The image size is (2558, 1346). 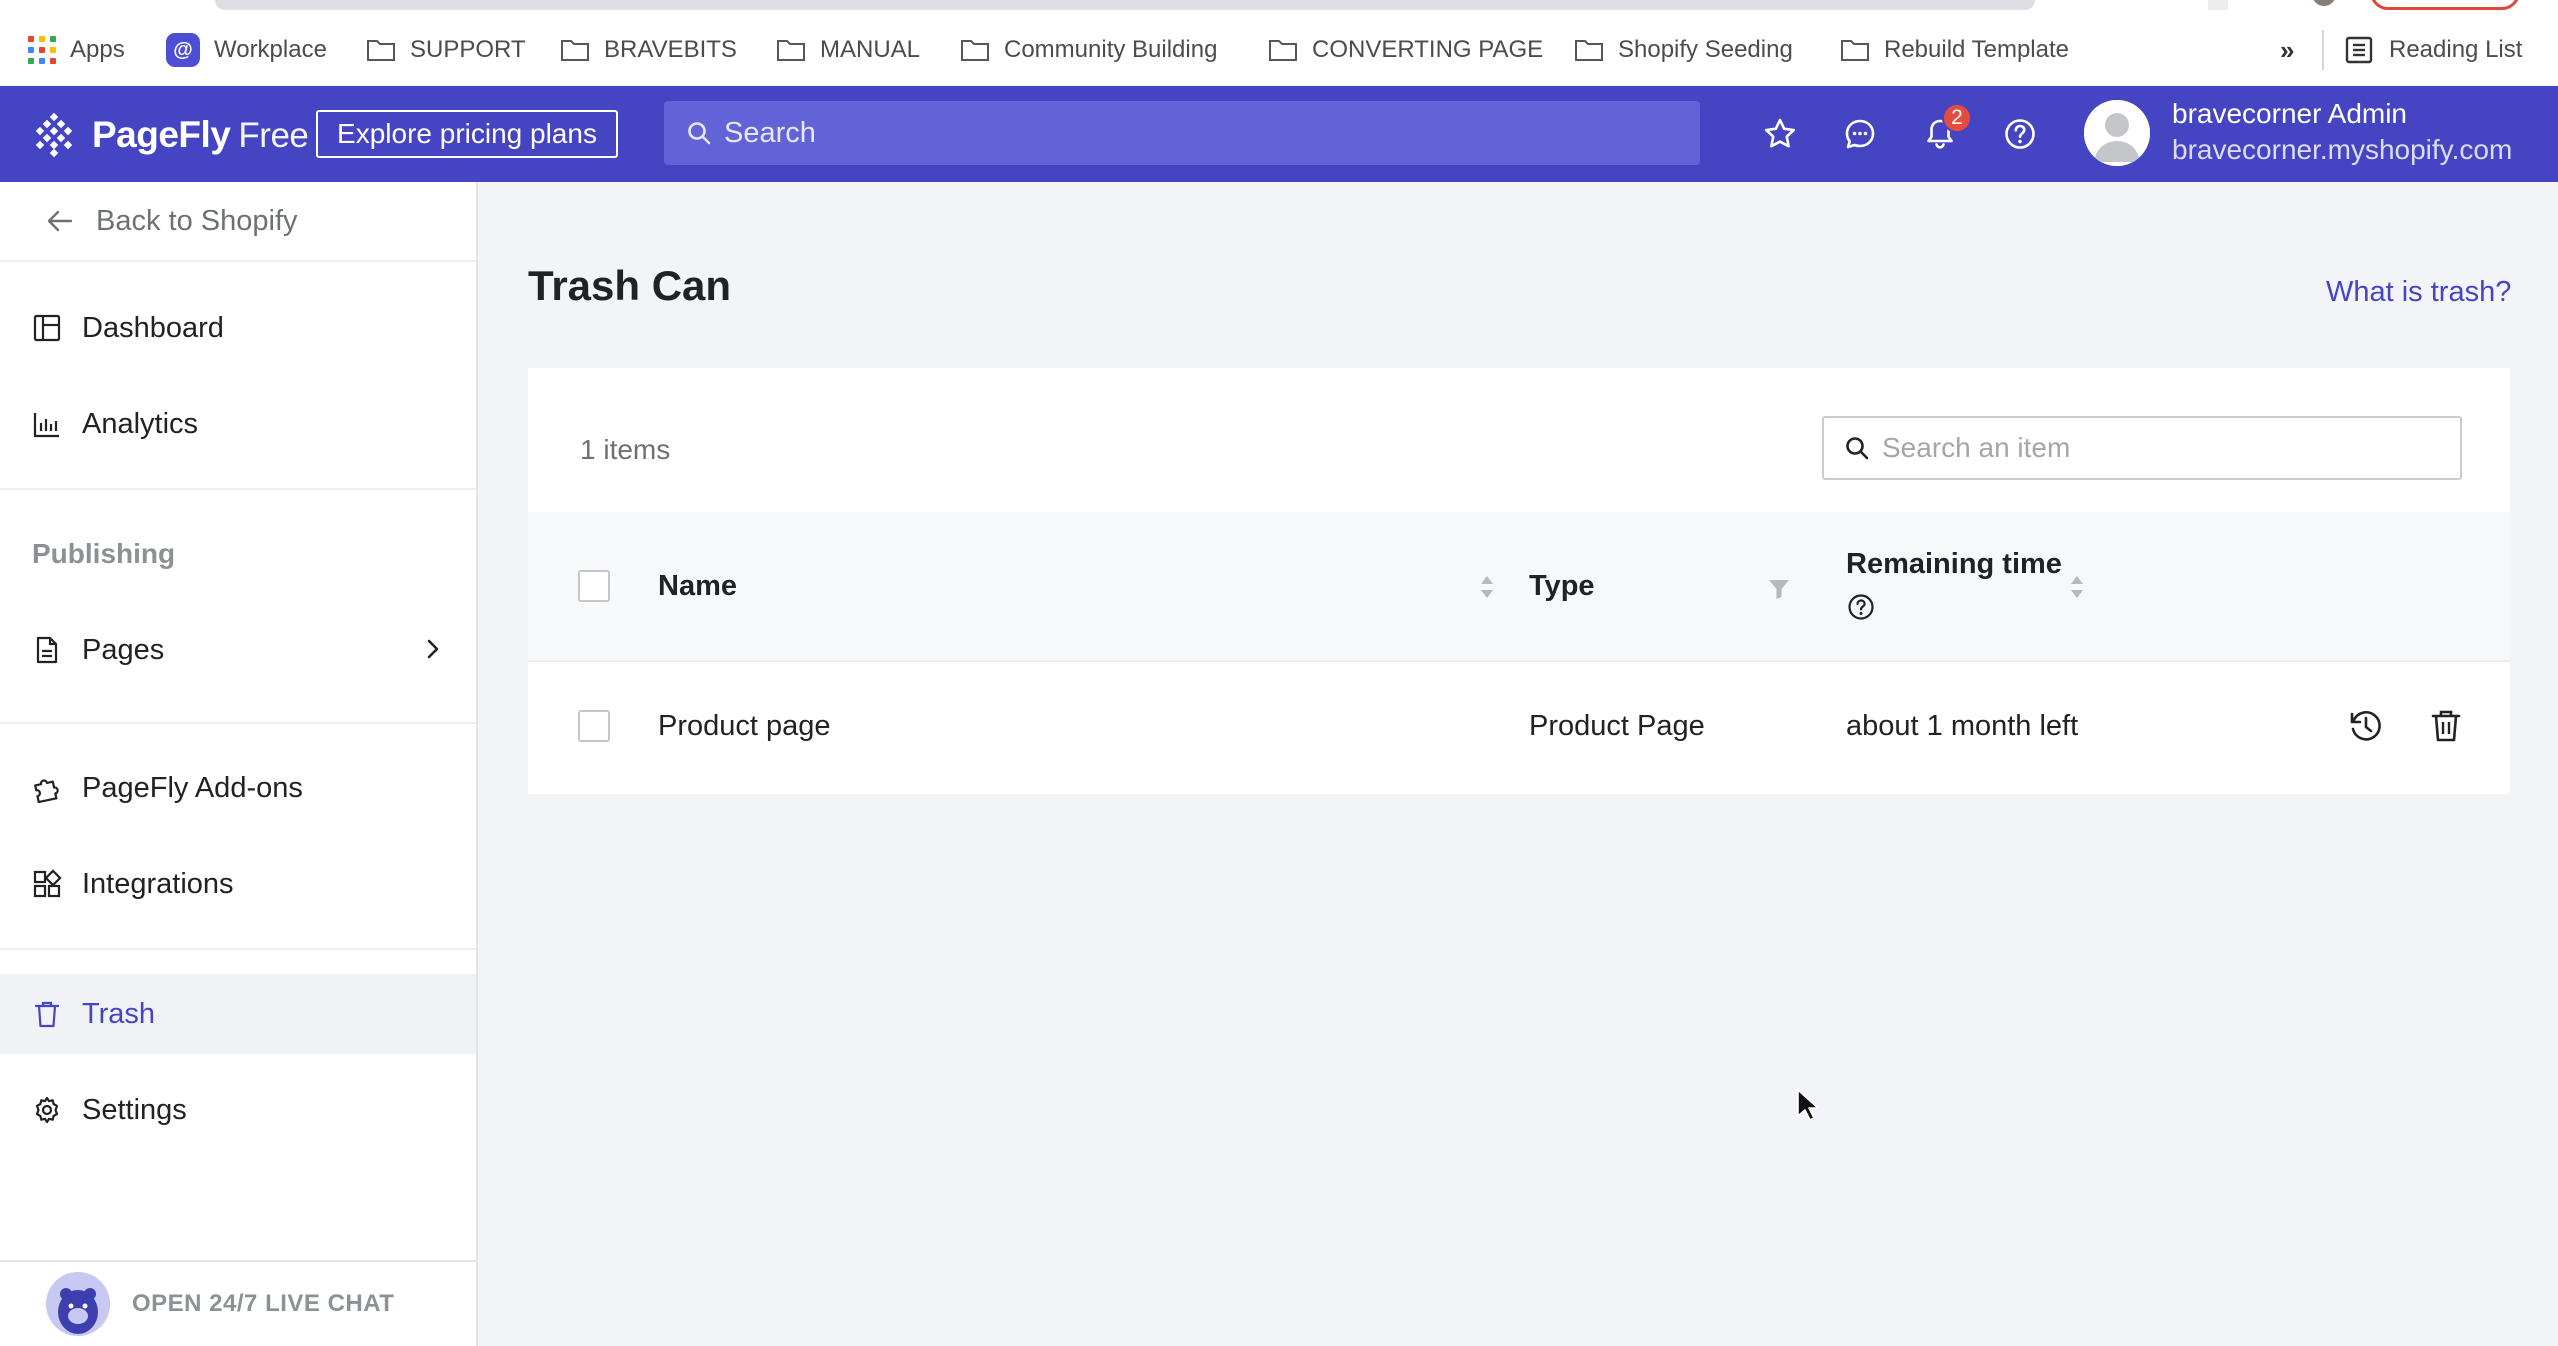 I want to click on sidebar-item-label: Integrations, so click(x=158, y=883).